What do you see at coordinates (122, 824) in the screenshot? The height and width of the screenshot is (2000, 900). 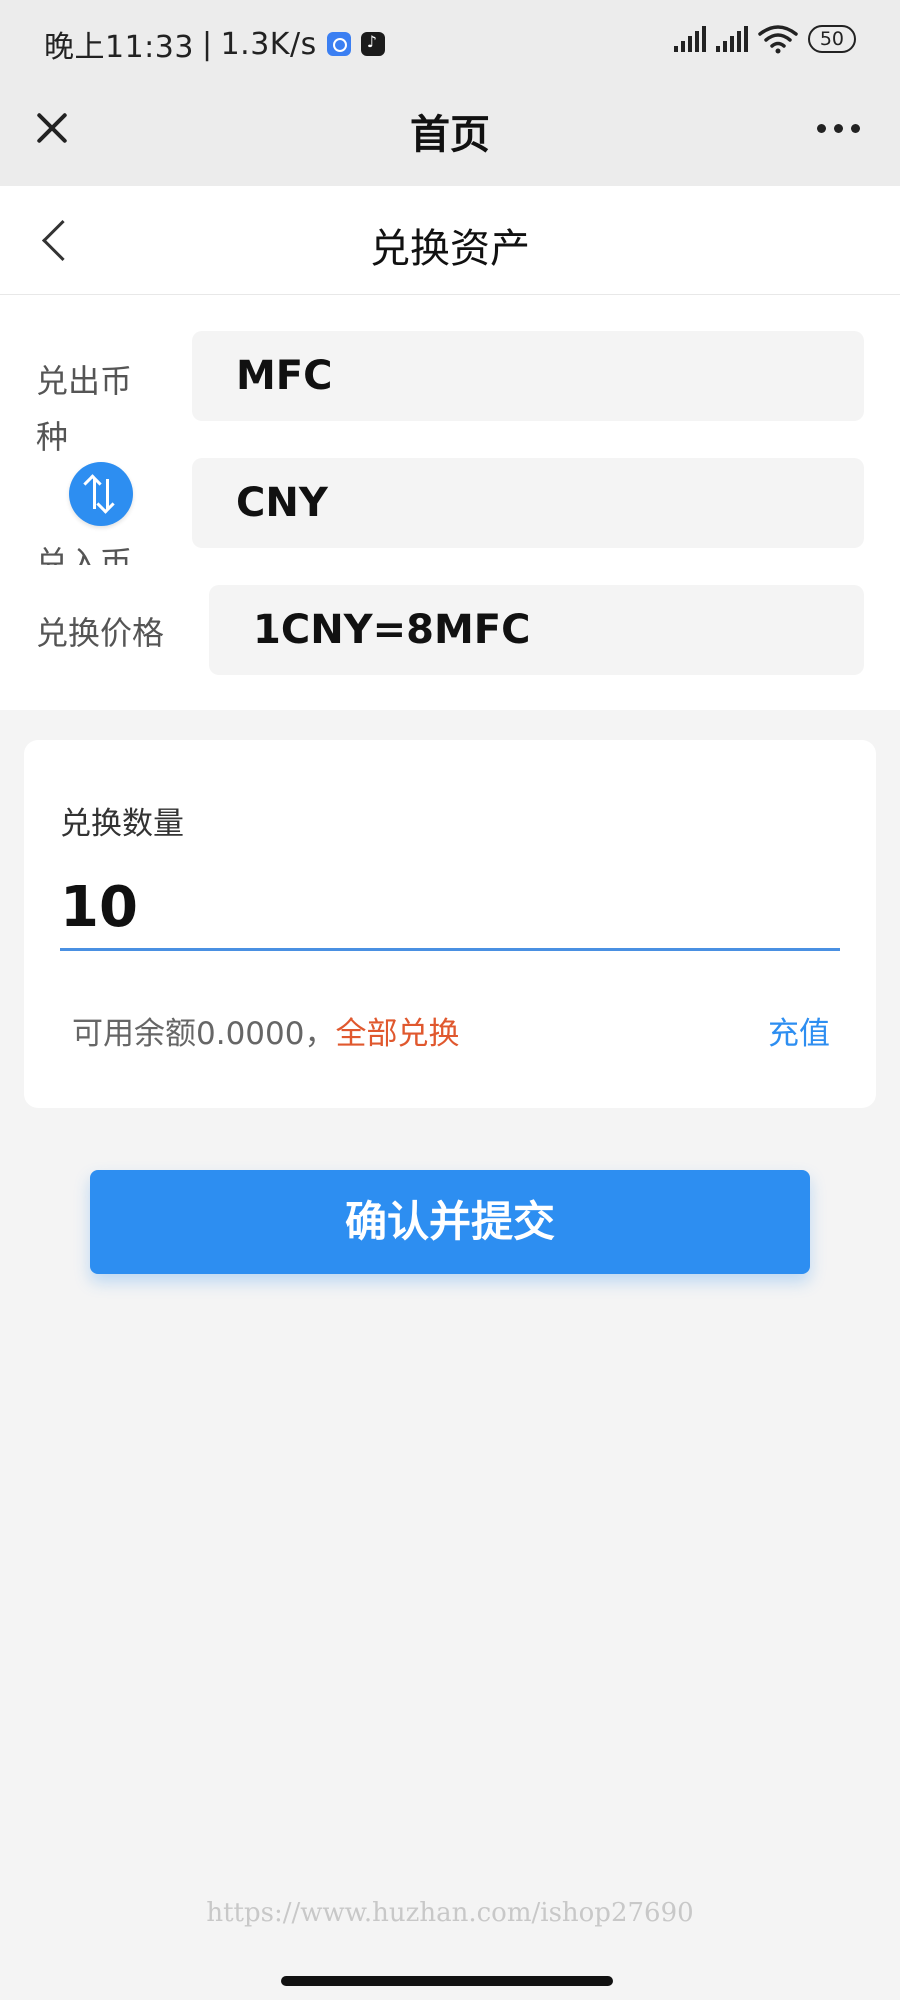 I see `amount-label: 兑换数量` at bounding box center [122, 824].